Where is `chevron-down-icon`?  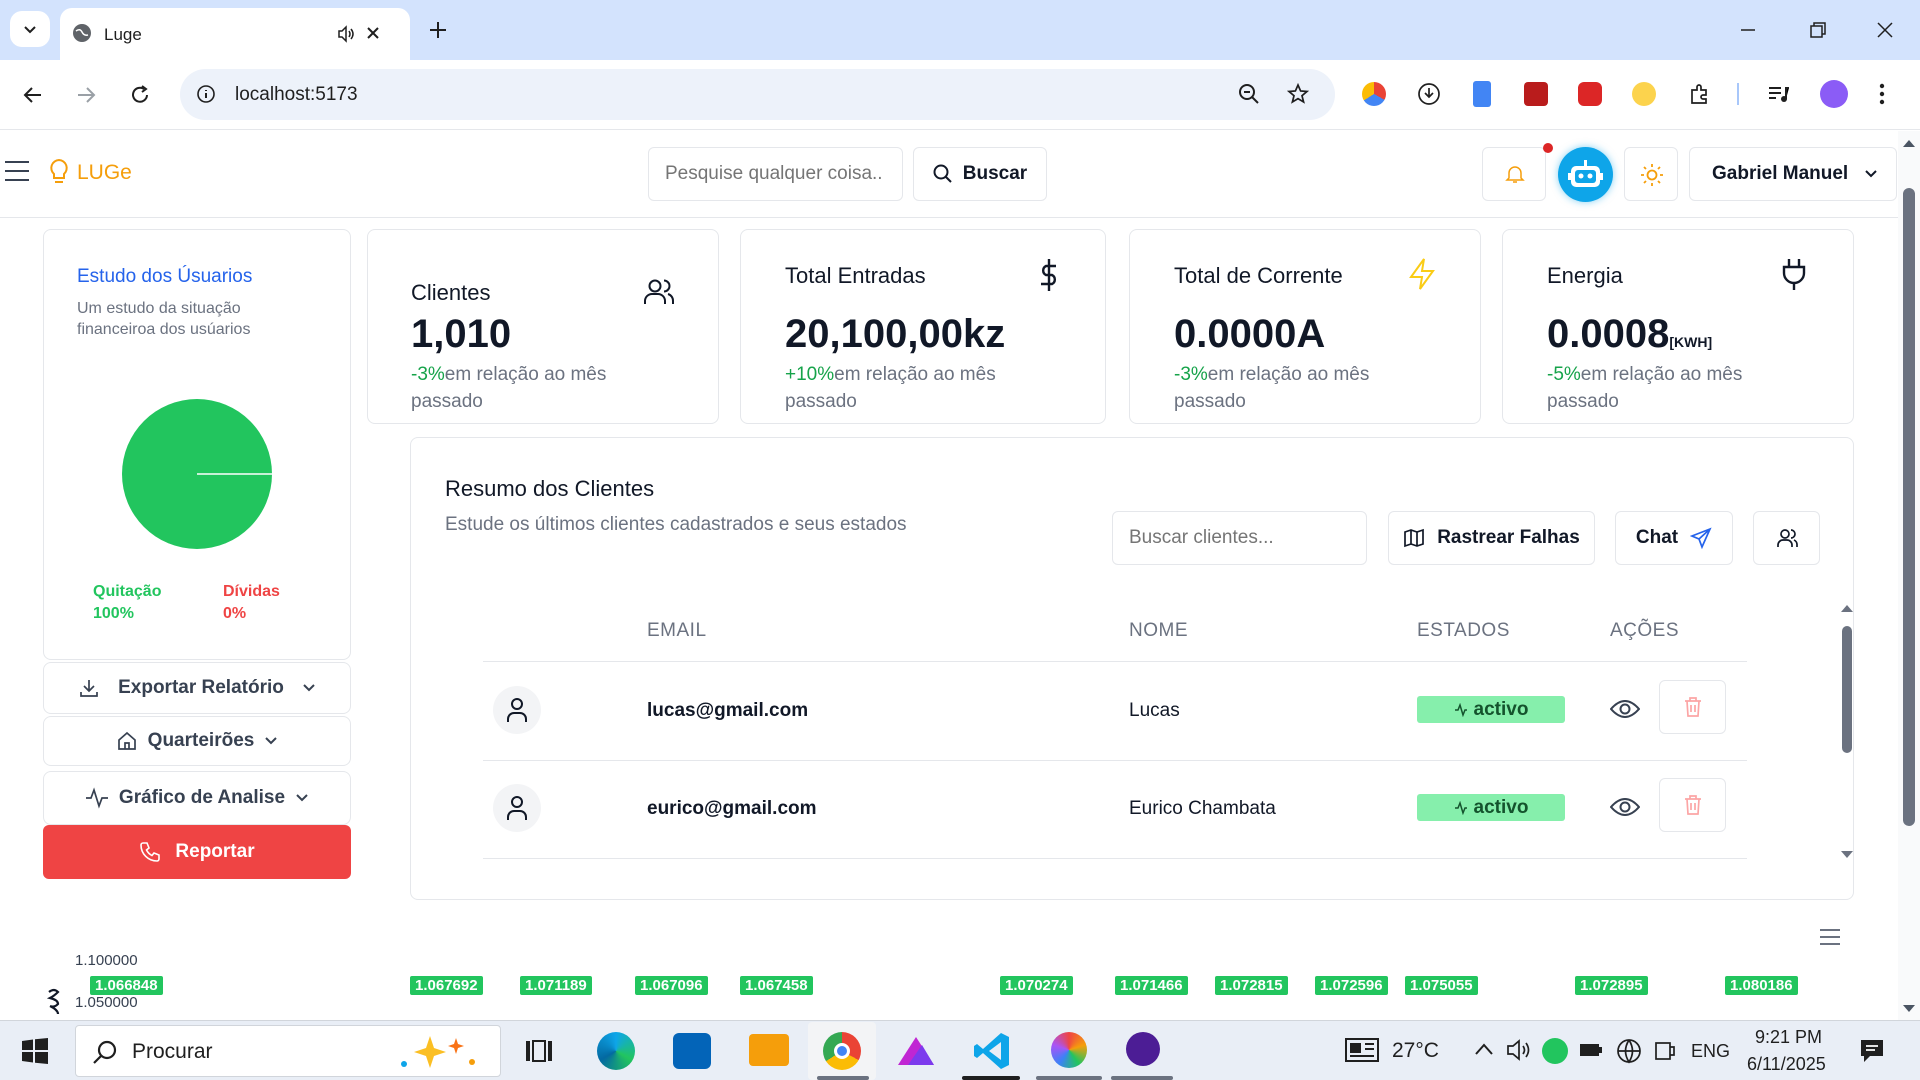 chevron-down-icon is located at coordinates (1871, 174).